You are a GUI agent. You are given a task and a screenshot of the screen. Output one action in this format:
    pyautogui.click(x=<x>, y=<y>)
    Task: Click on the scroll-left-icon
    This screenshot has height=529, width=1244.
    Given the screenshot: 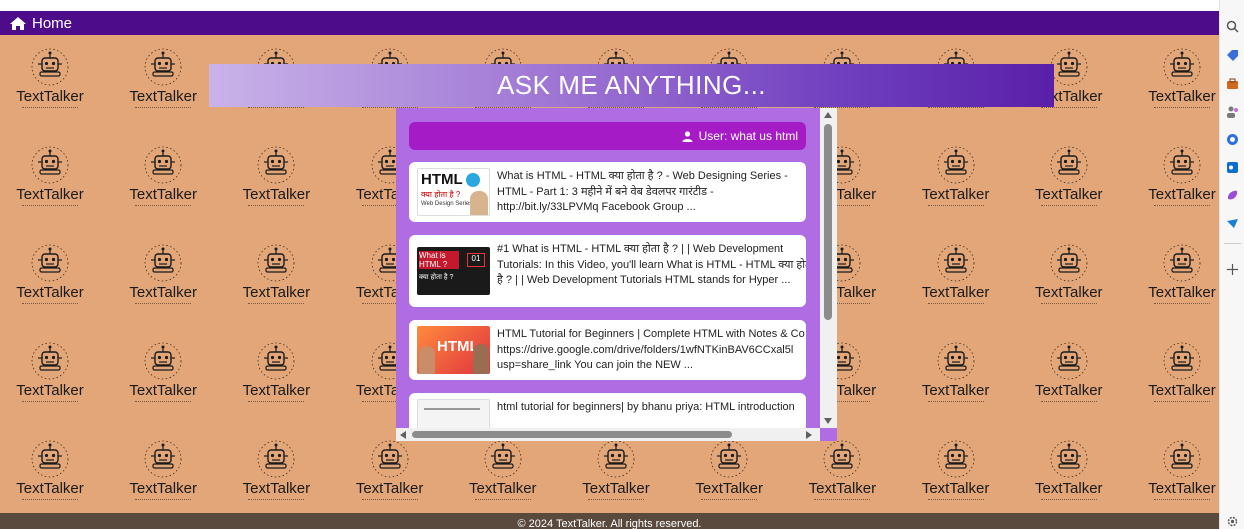 What is the action you would take?
    pyautogui.click(x=403, y=435)
    